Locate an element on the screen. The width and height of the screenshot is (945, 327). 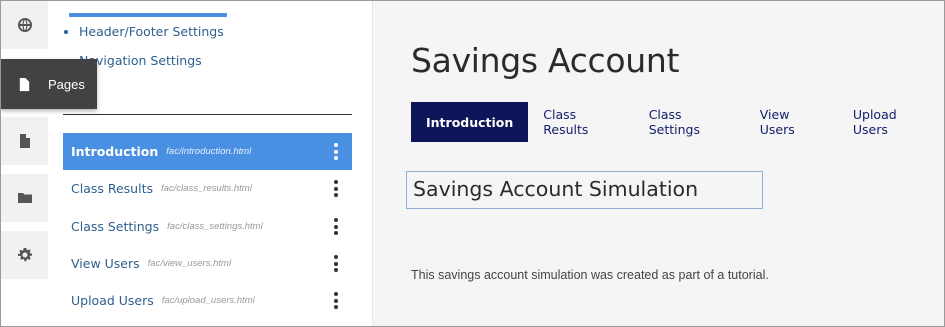
rail-page-button is located at coordinates (24, 141).